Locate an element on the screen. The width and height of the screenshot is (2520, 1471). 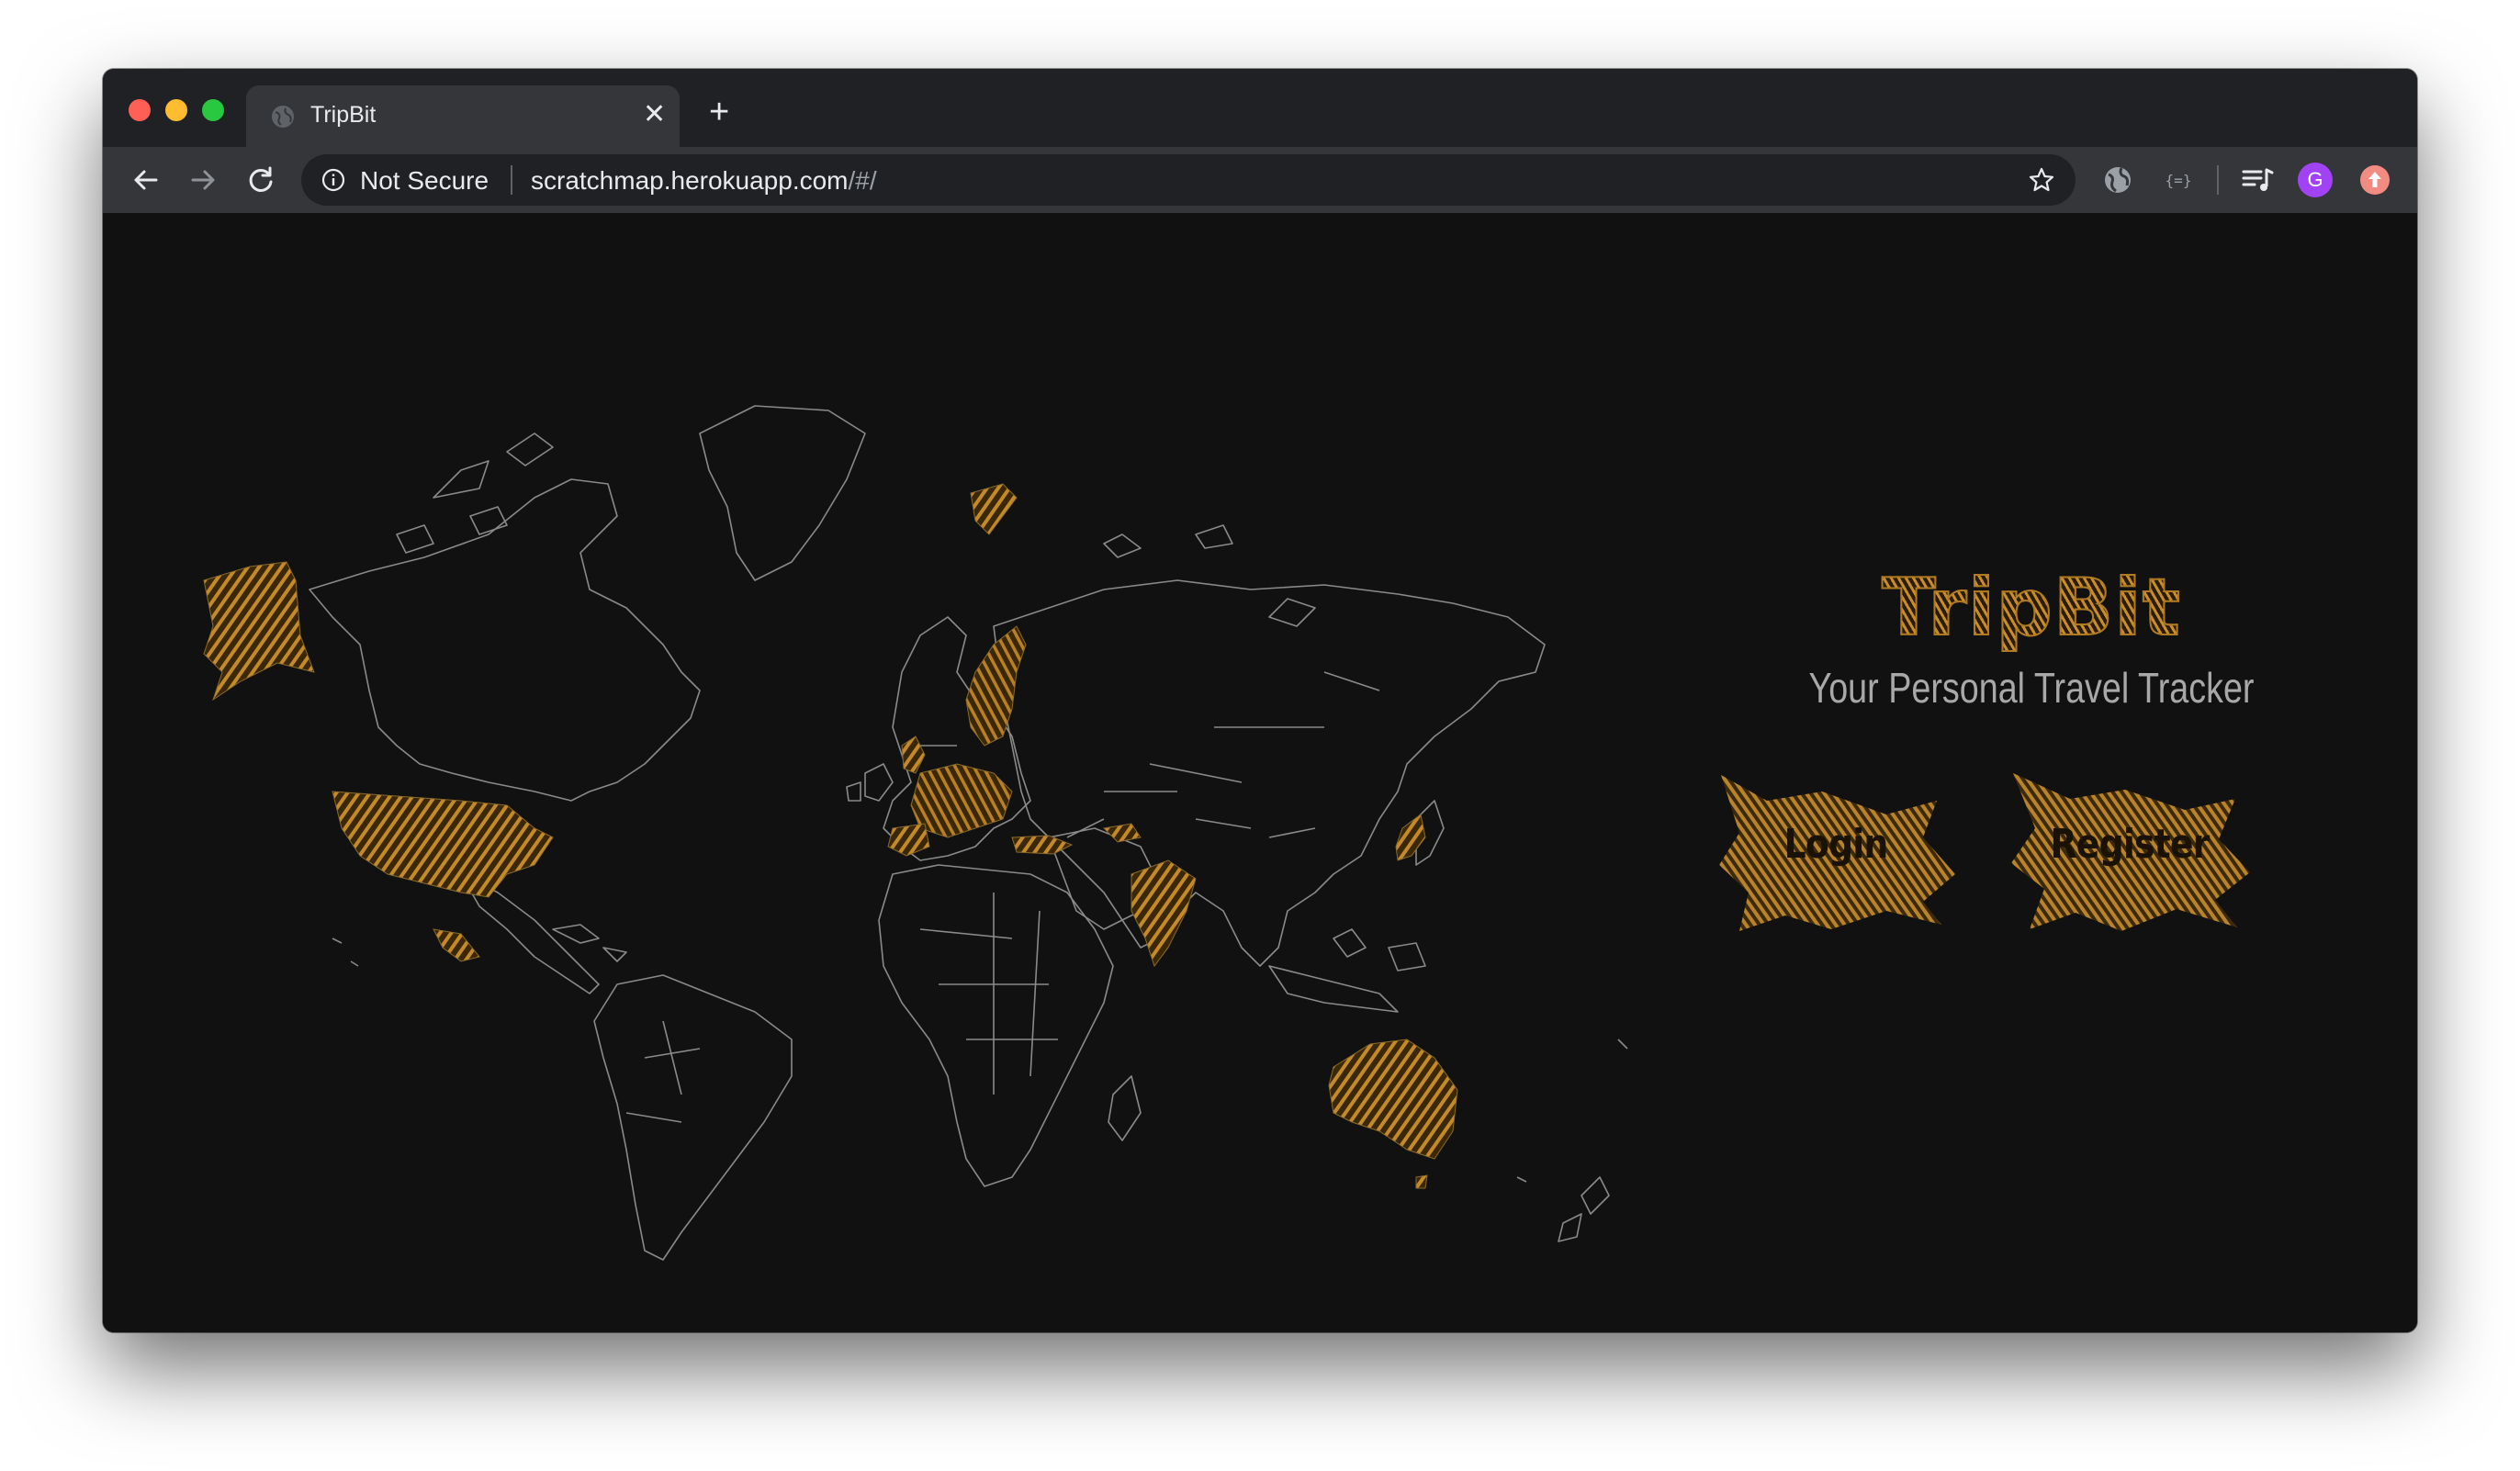
visited-middle-east is located at coordinates (1122, 833).